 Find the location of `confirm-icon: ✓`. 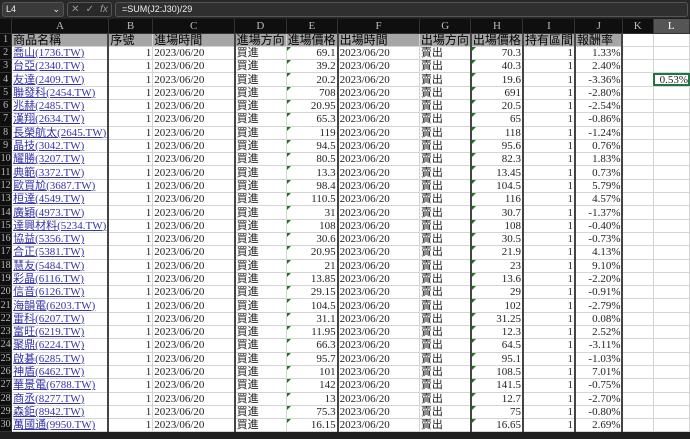

confirm-icon: ✓ is located at coordinates (90, 9).